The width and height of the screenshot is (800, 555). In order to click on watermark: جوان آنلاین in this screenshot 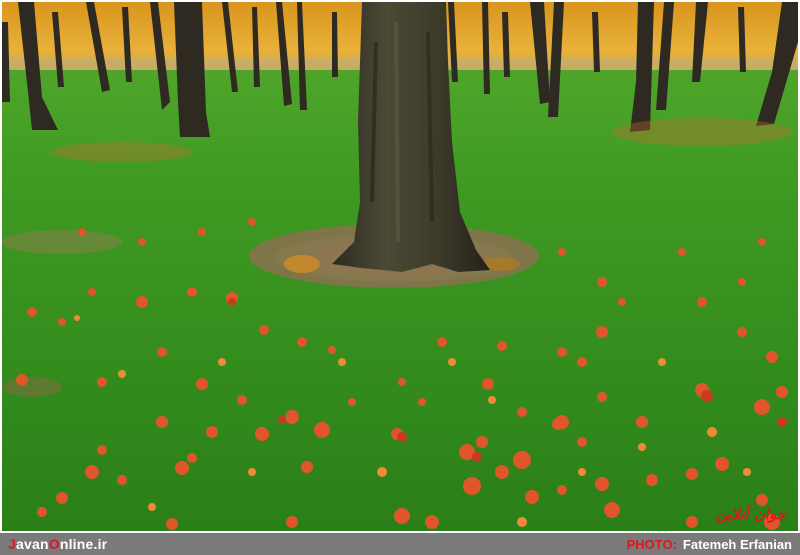, I will do `click(750, 514)`.